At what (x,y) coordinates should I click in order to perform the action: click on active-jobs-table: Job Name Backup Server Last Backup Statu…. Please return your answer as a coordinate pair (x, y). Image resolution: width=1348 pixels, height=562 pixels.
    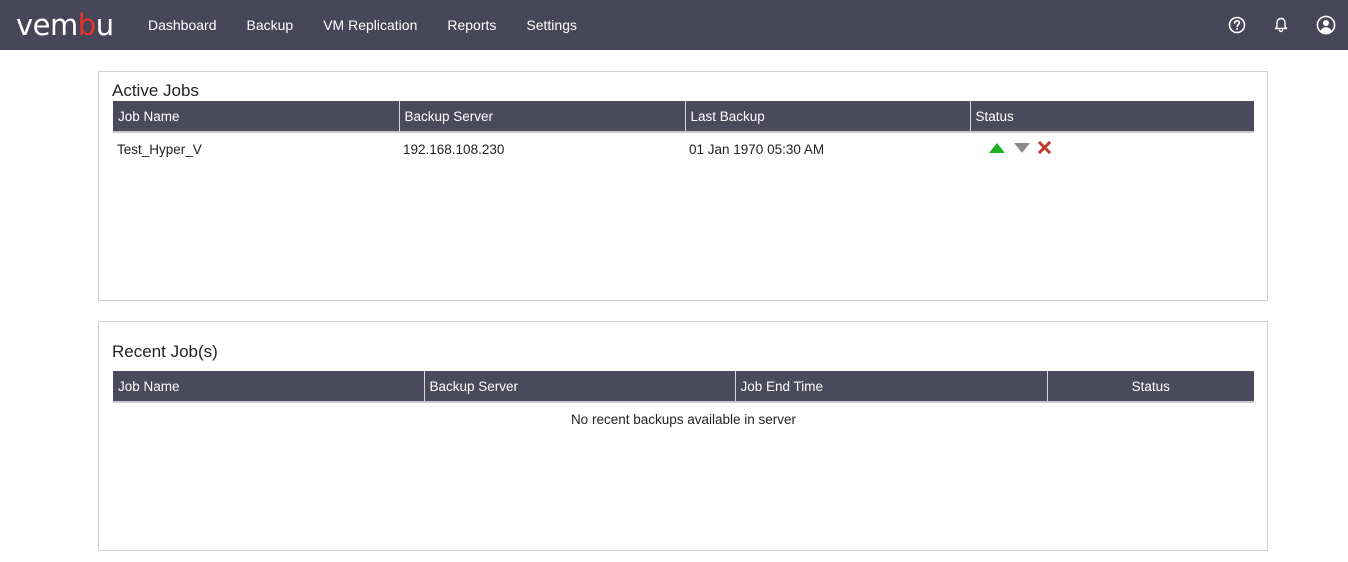
    Looking at the image, I should click on (683, 133).